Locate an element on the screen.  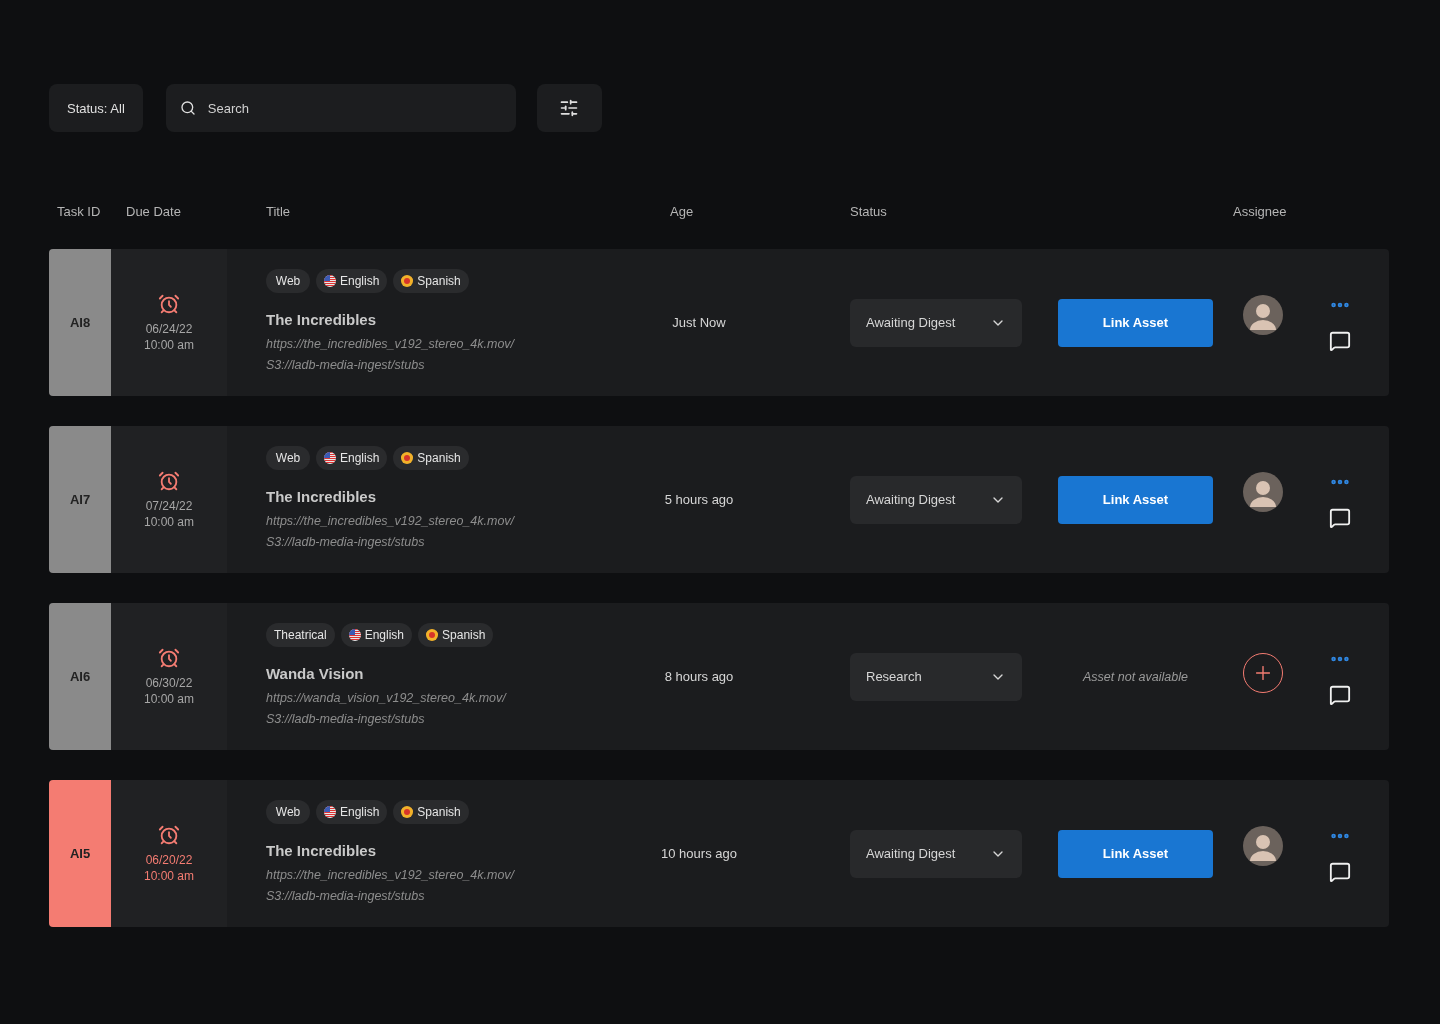
sliders-icon is located at coordinates (569, 108).